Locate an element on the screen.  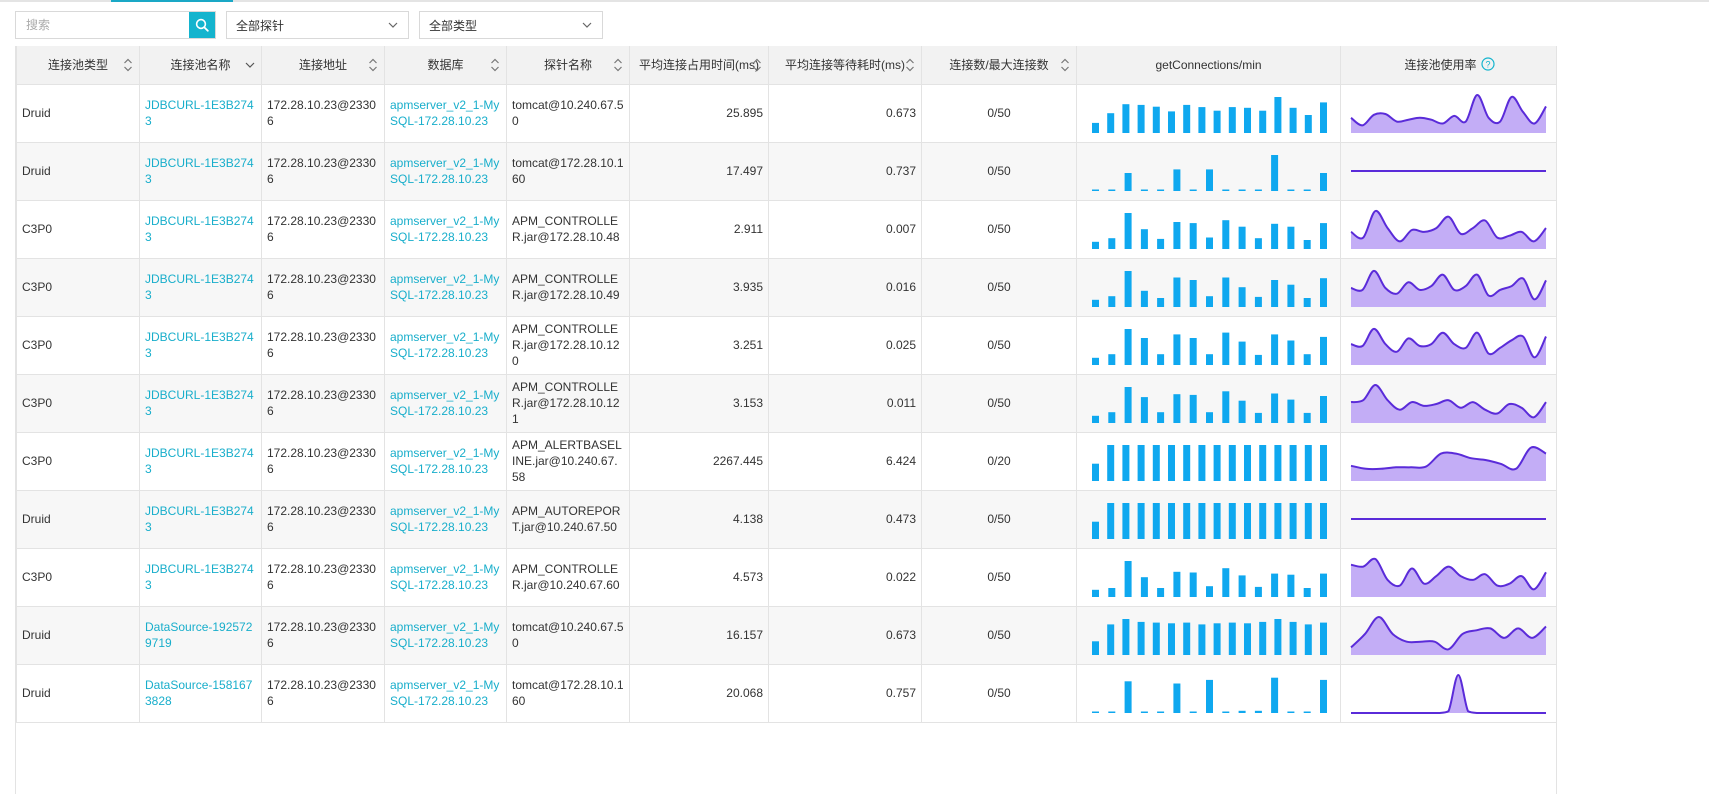
search-button is located at coordinates (202, 25).